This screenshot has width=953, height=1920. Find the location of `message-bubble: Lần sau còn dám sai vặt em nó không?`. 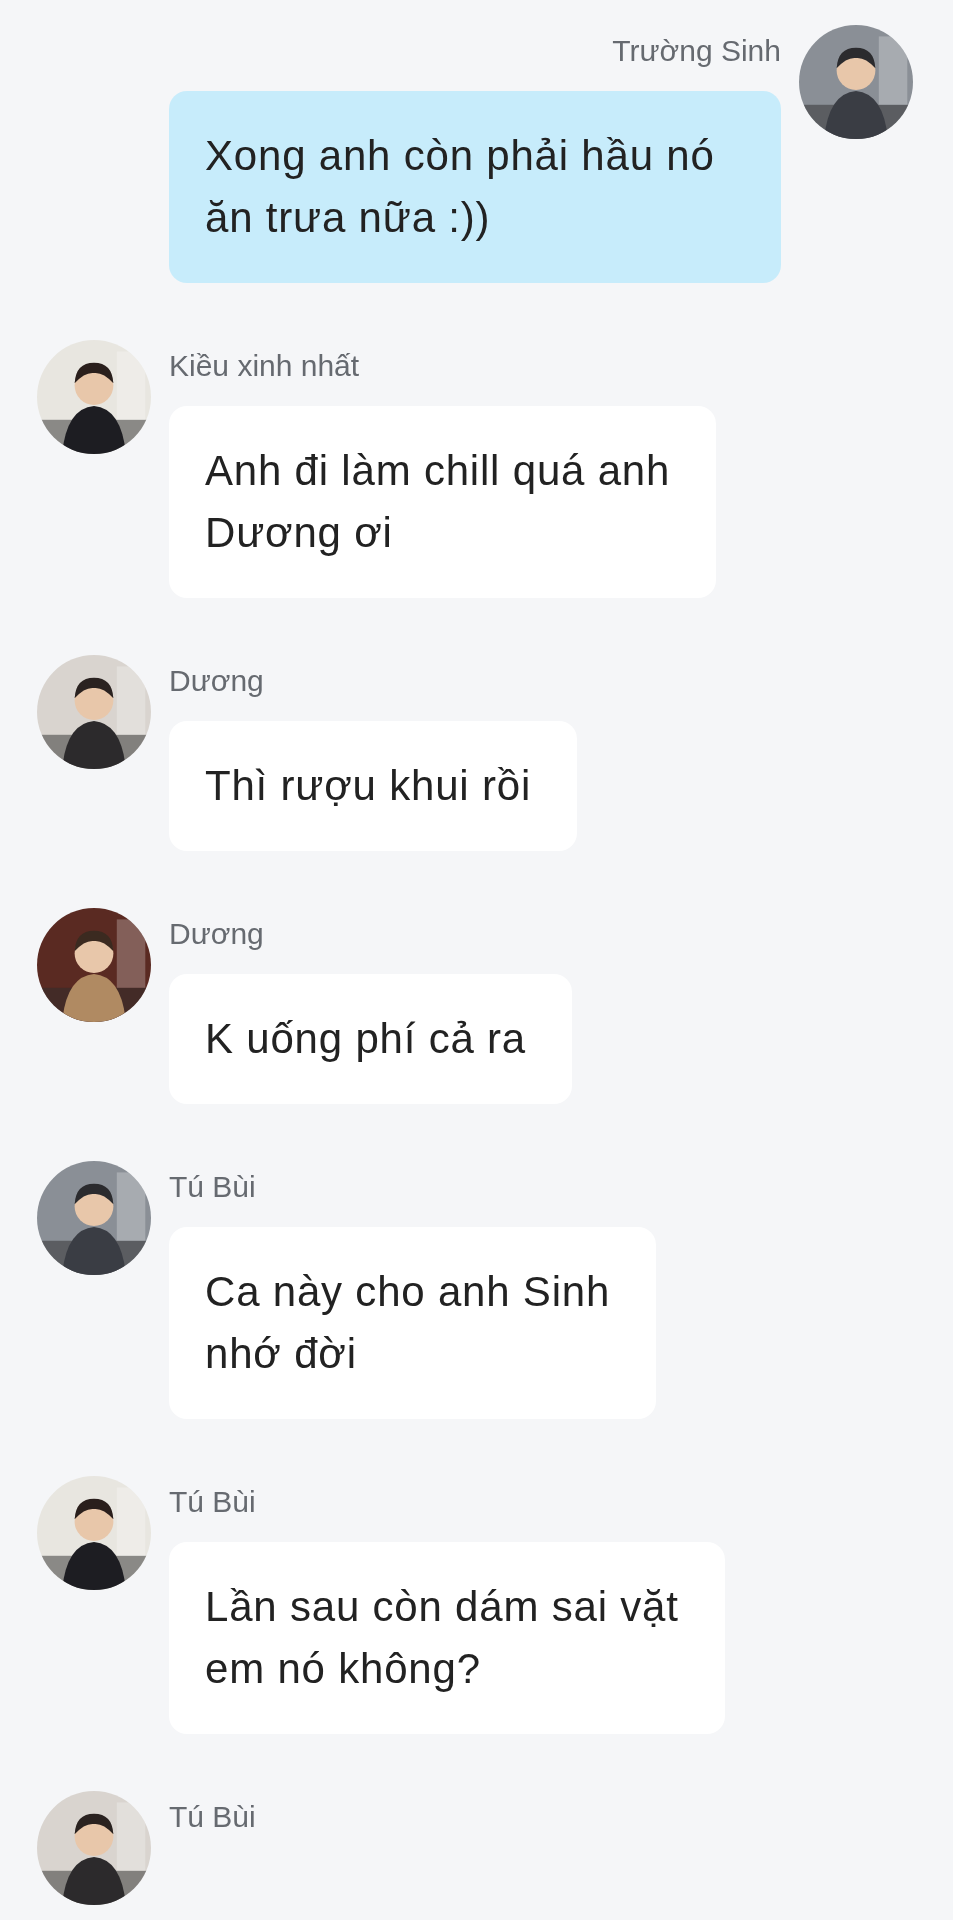

message-bubble: Lần sau còn dám sai vặt em nó không? is located at coordinates (447, 1638).